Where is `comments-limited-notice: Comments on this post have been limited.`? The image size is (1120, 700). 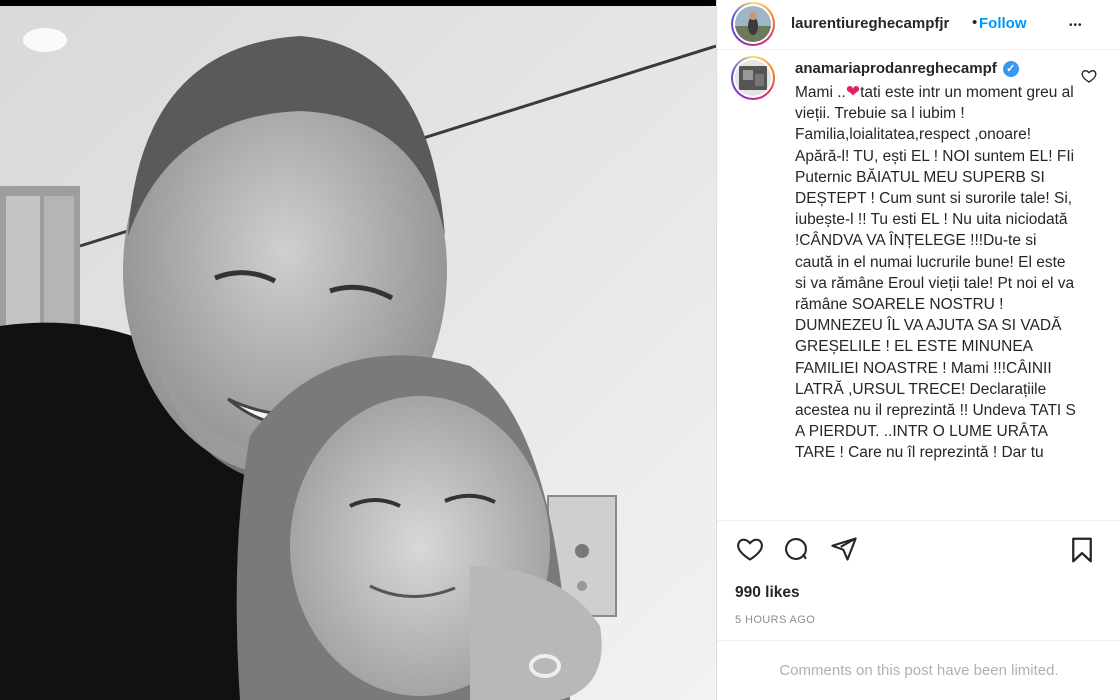 comments-limited-notice: Comments on this post have been limited. is located at coordinates (918, 670).